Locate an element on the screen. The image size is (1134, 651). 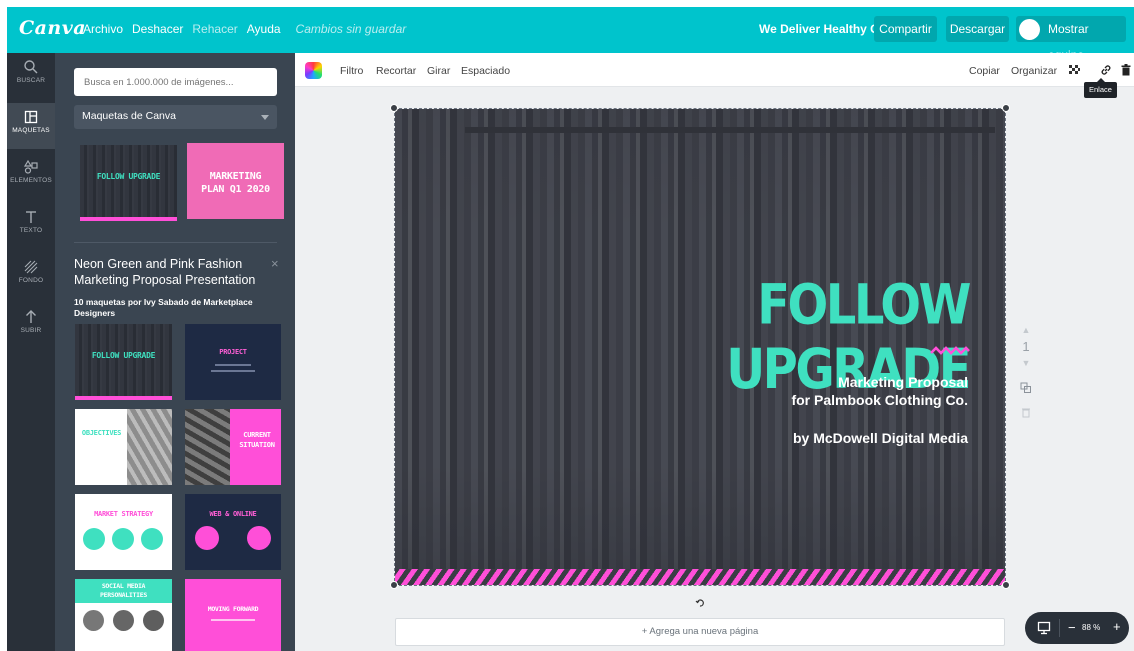
subtitle-line-1: Marketing Proposal is located at coordinates (903, 382).